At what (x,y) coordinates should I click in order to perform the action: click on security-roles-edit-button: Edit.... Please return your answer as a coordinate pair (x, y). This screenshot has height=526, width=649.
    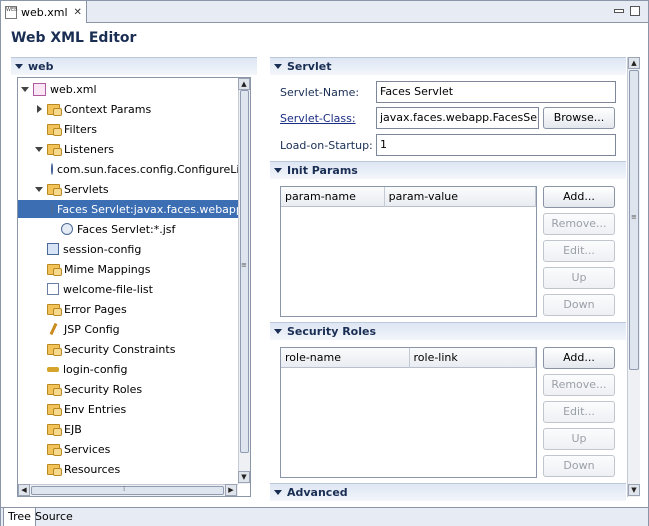
    Looking at the image, I should click on (579, 412).